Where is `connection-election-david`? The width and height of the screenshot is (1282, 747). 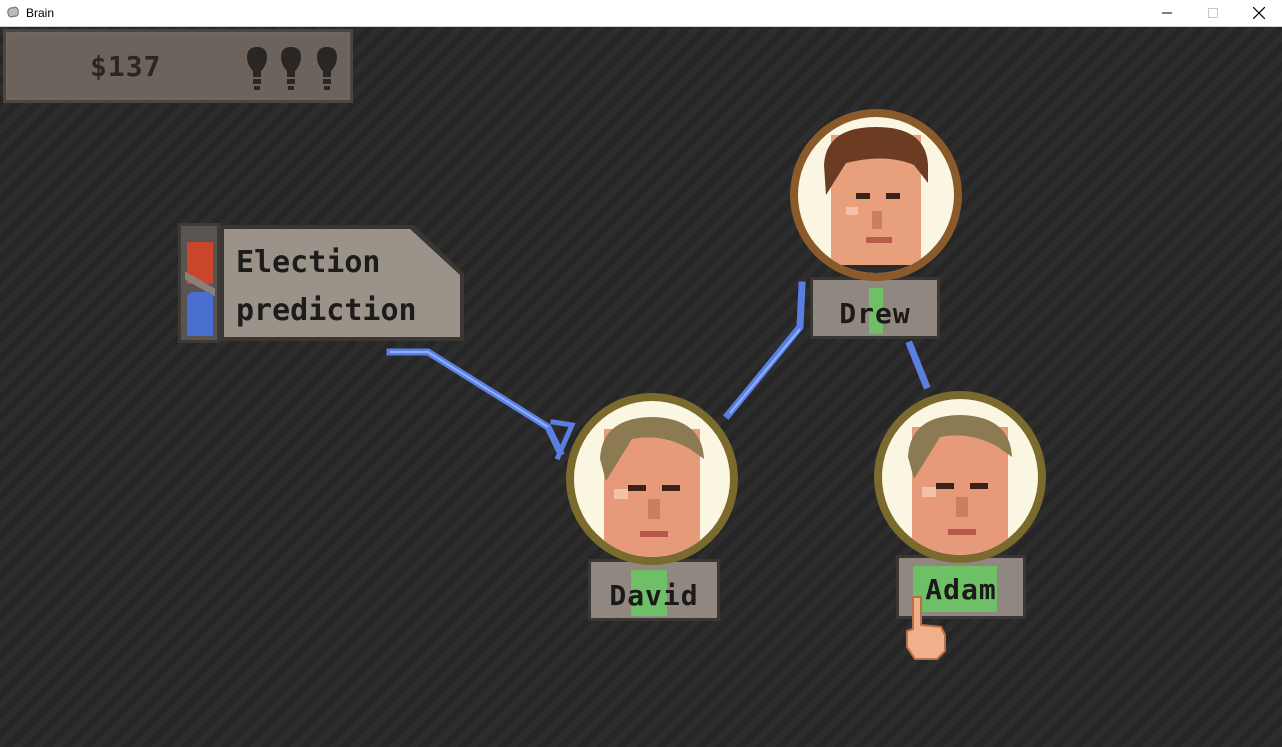 connection-election-david is located at coordinates (481, 404).